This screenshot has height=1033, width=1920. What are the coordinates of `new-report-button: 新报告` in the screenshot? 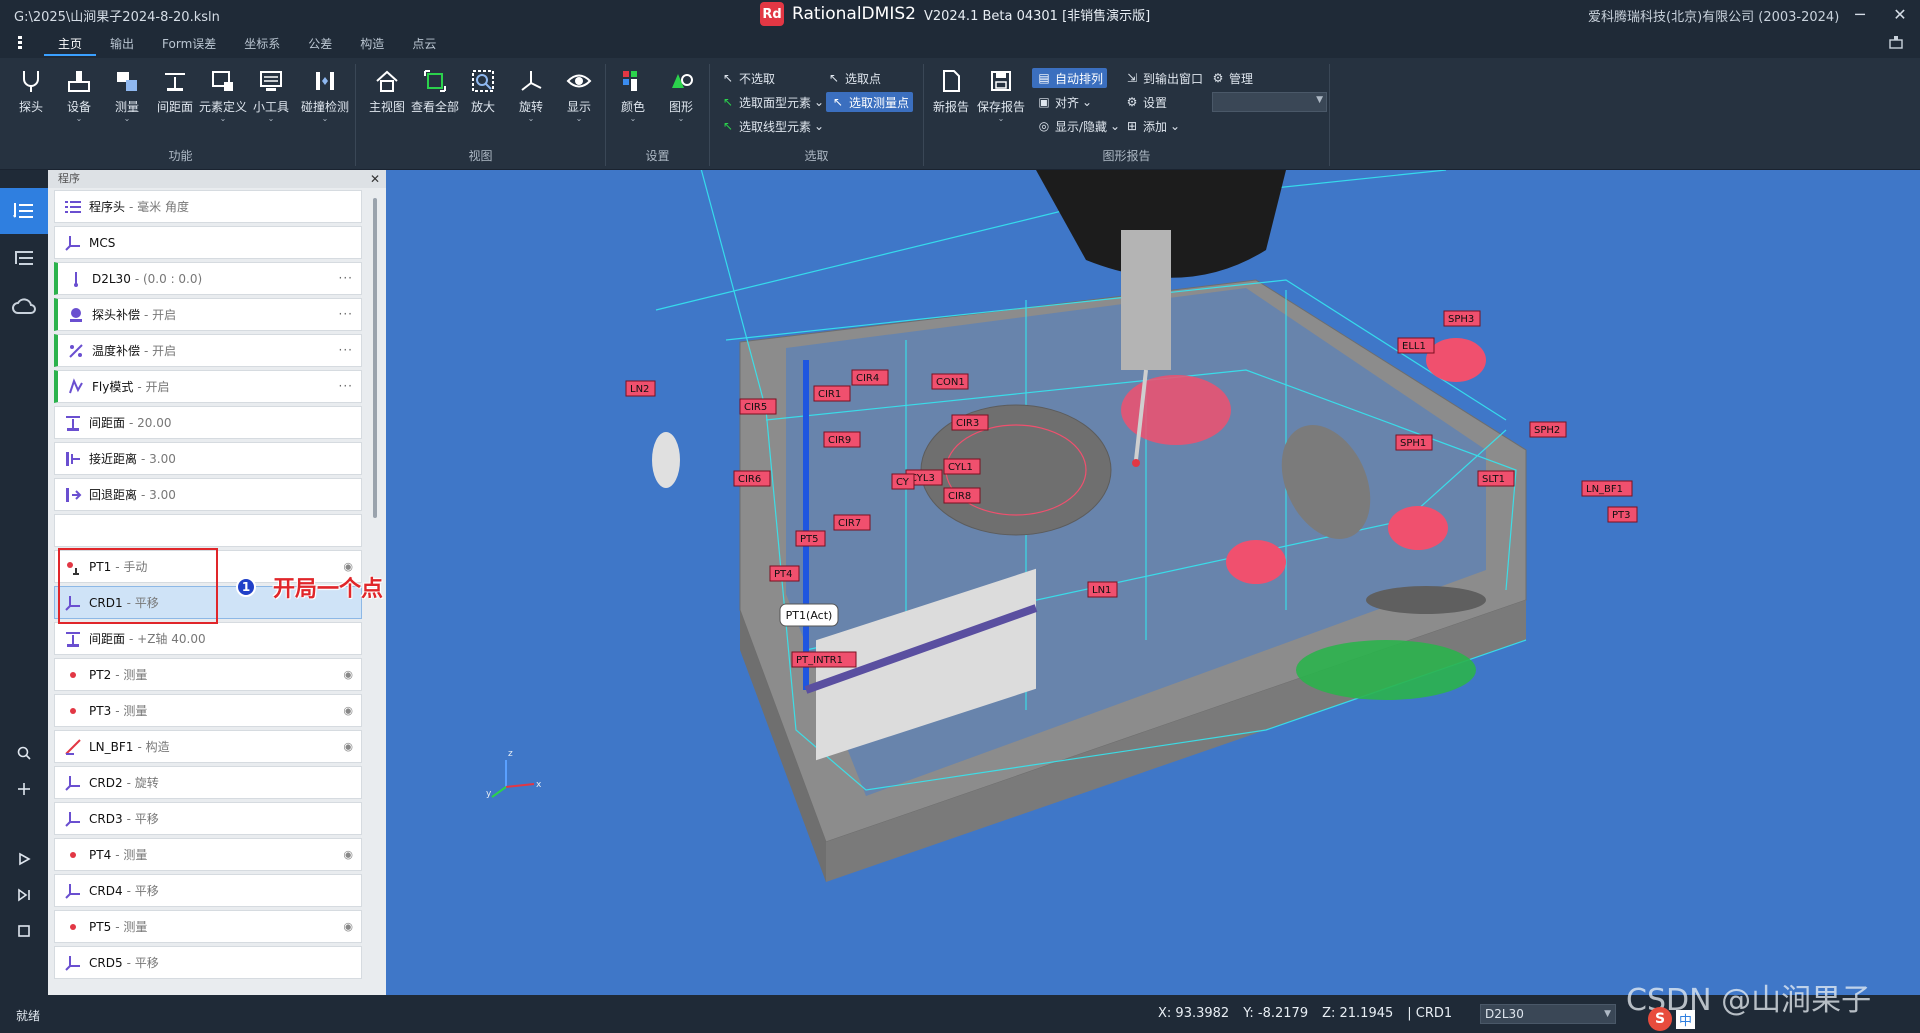 It's located at (951, 98).